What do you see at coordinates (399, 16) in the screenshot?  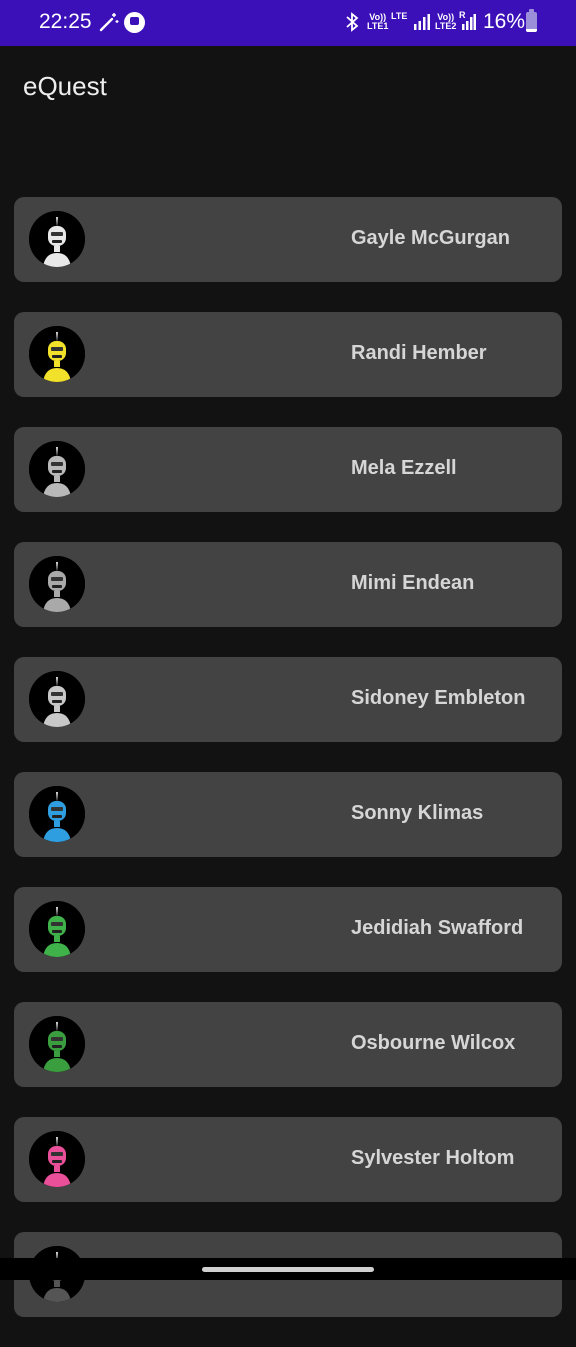 I see `lte-label: LTE` at bounding box center [399, 16].